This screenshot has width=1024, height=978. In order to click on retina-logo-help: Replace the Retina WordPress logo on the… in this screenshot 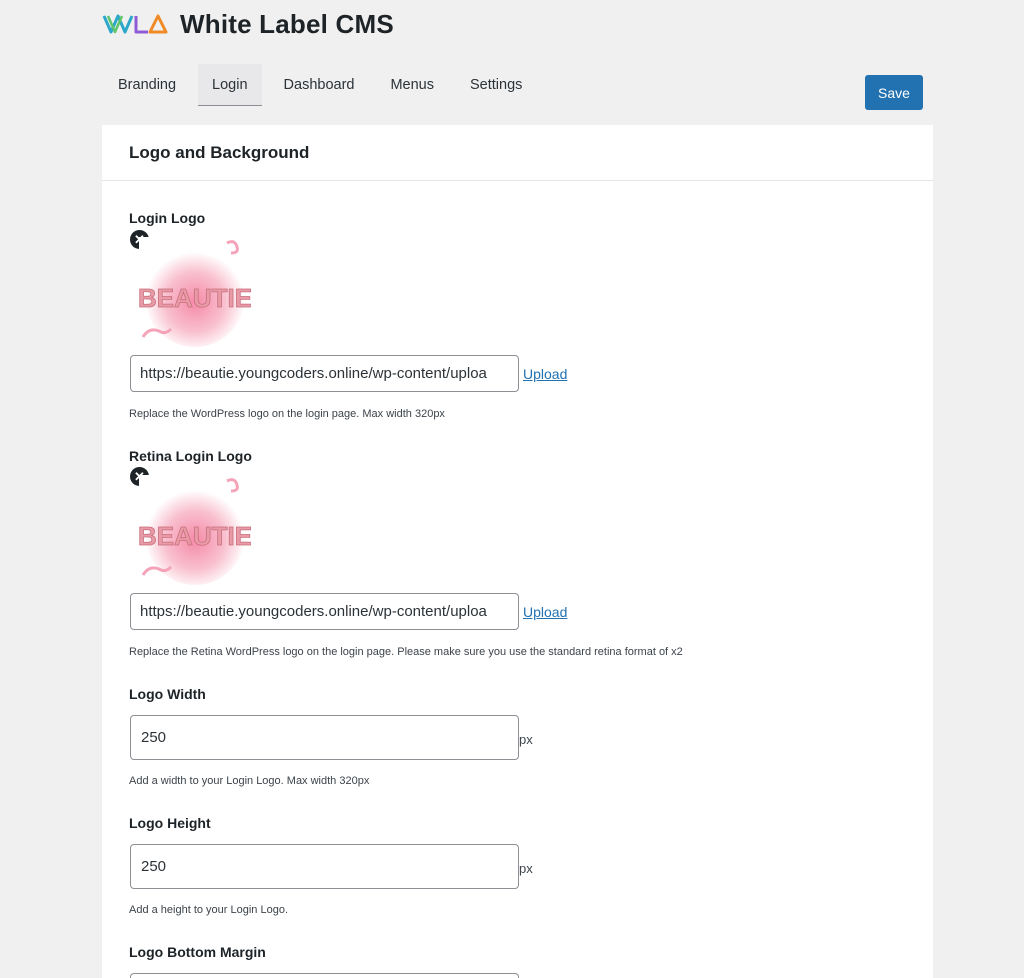, I will do `click(406, 652)`.